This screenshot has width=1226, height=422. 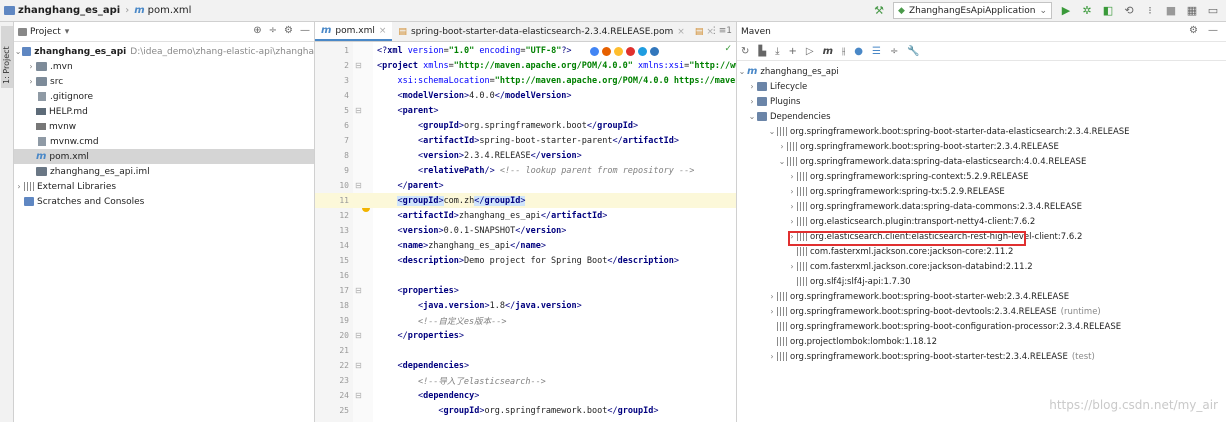 What do you see at coordinates (981, 341) in the screenshot?
I see `maven-dependency-row: org.projectlombok:lombok:1.18.12` at bounding box center [981, 341].